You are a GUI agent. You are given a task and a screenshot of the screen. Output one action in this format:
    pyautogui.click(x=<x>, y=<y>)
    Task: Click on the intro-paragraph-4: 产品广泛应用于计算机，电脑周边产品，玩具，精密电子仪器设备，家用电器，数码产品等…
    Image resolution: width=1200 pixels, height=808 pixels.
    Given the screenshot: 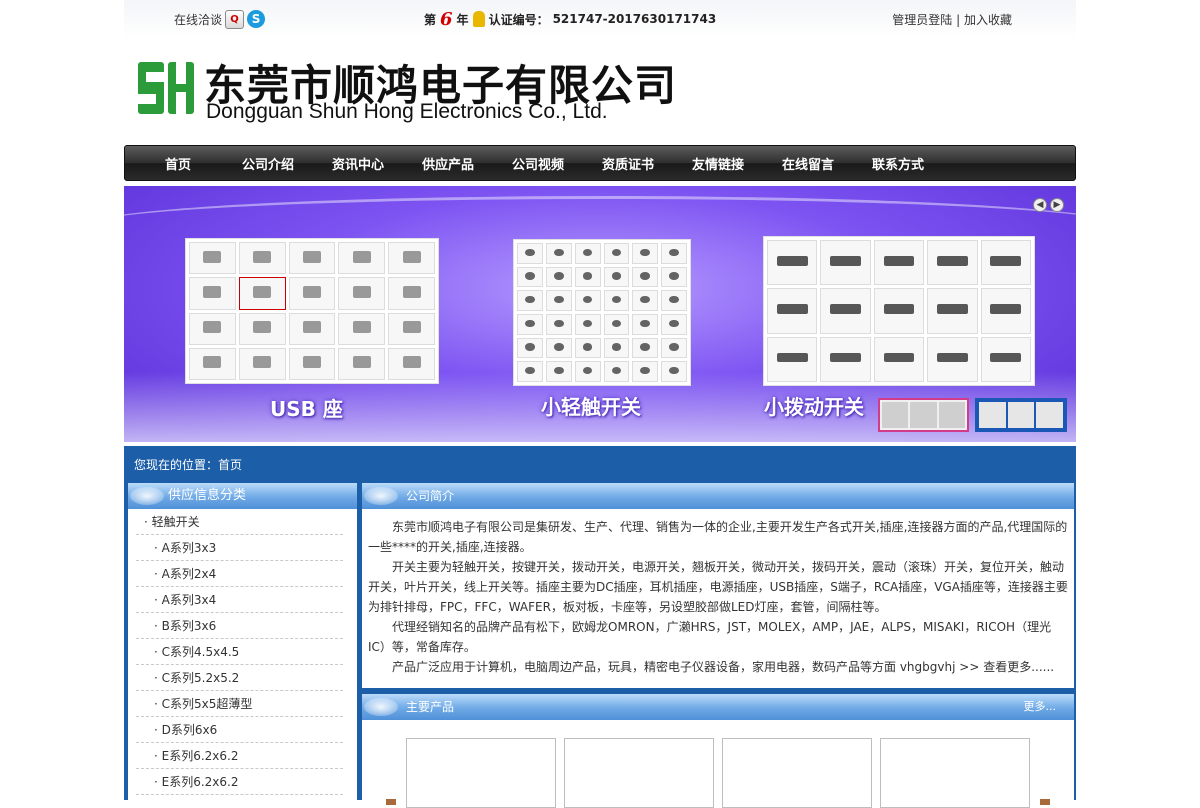 What is the action you would take?
    pyautogui.click(x=674, y=667)
    